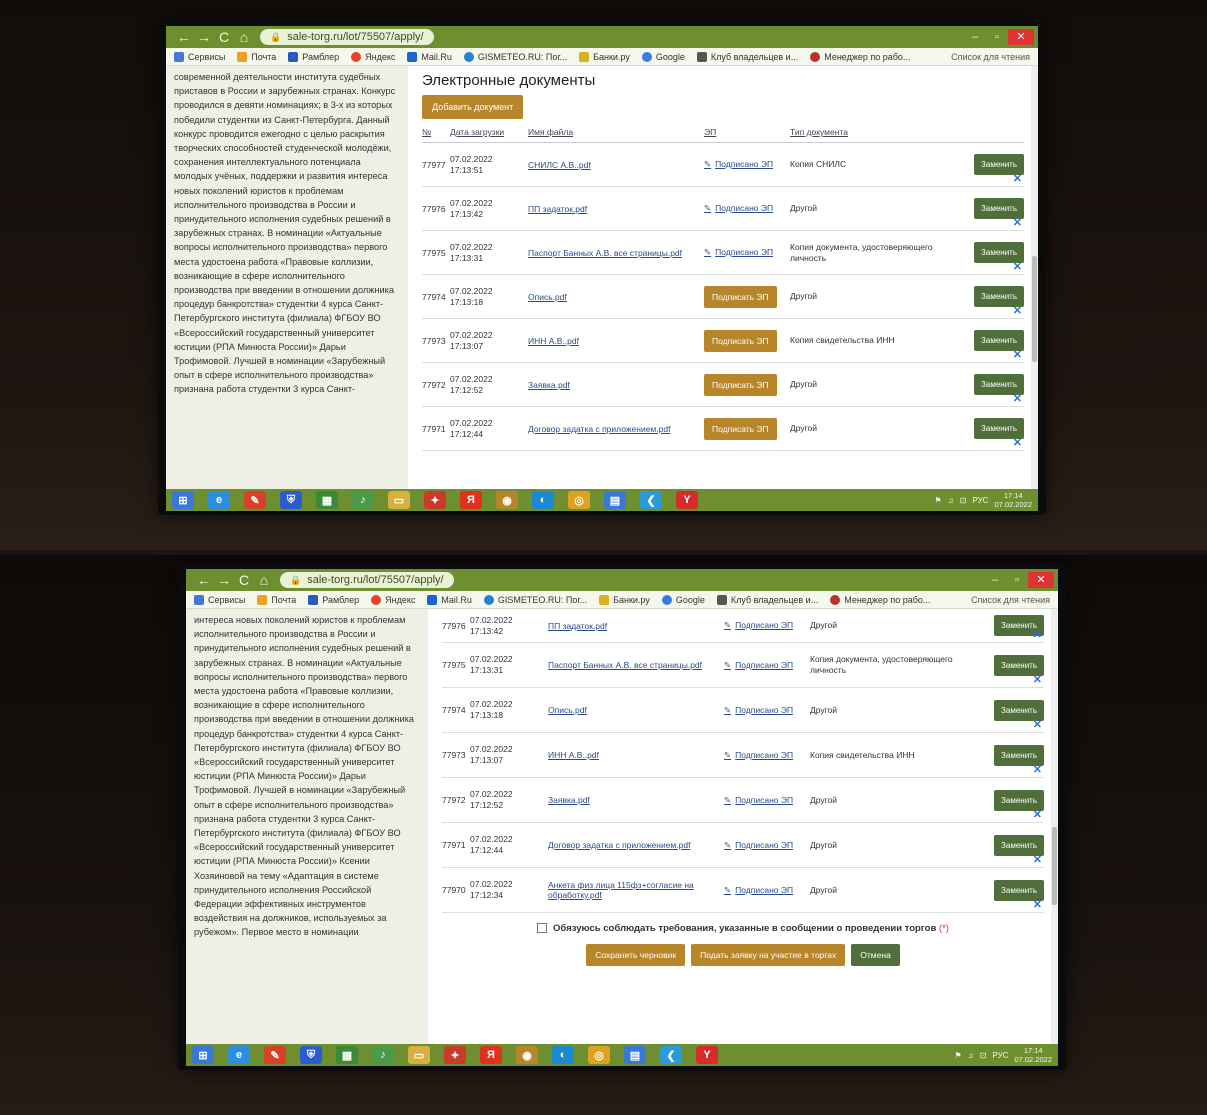  Describe the element at coordinates (604, 56) in the screenshot. I see `bookmark-banki: Банки.ру` at that location.